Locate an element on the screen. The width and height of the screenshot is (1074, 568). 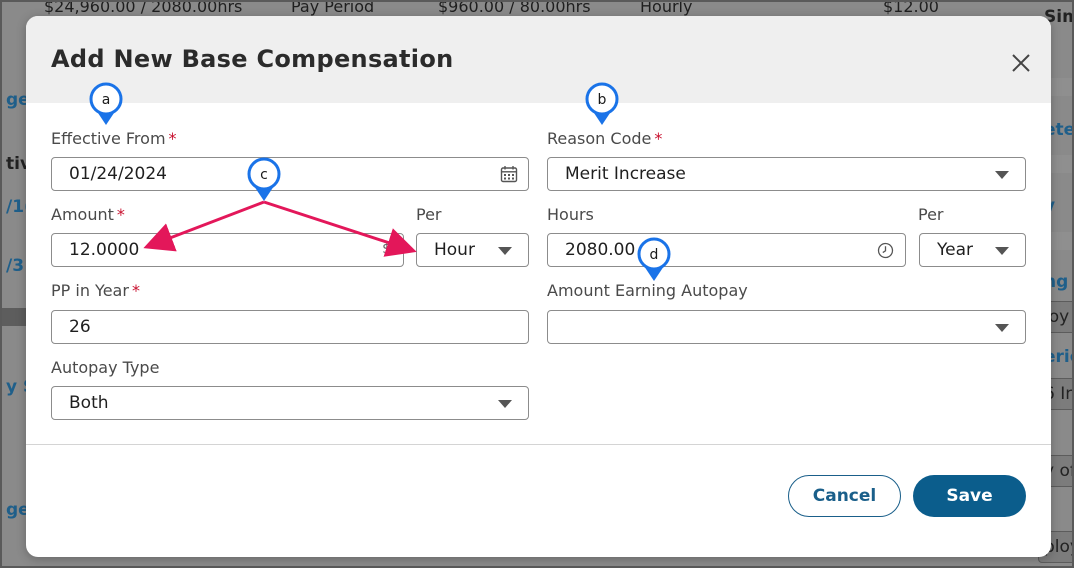
clock-icon is located at coordinates (885, 252).